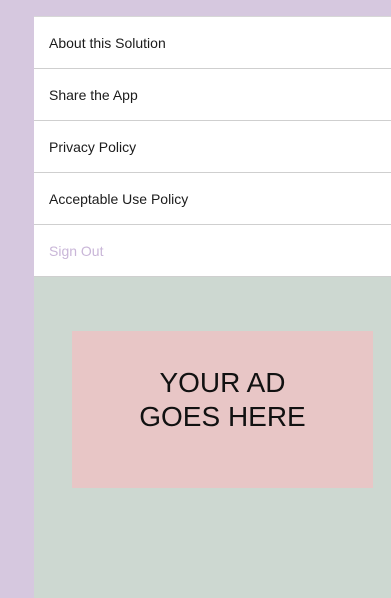 This screenshot has height=598, width=391. Describe the element at coordinates (119, 198) in the screenshot. I see `menu-item-acceptable-use-policy-label: Acceptable Use Policy` at that location.